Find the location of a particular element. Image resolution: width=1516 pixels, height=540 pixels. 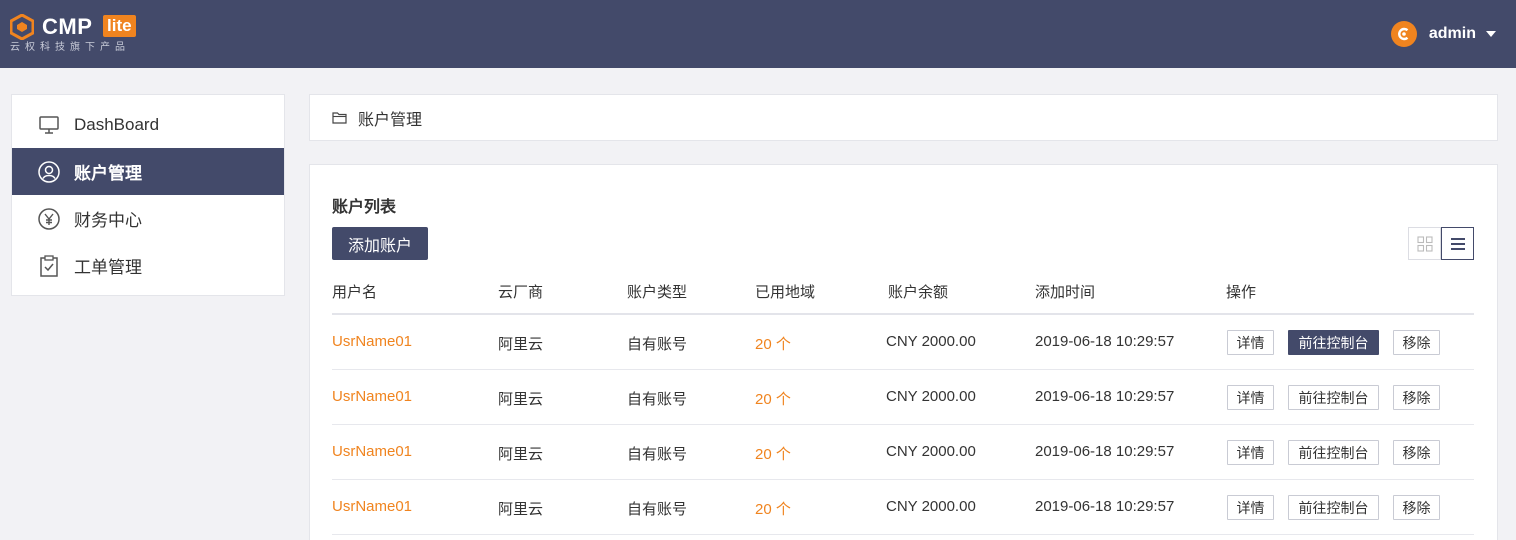

avatar-logo-icon is located at coordinates (1403, 34).